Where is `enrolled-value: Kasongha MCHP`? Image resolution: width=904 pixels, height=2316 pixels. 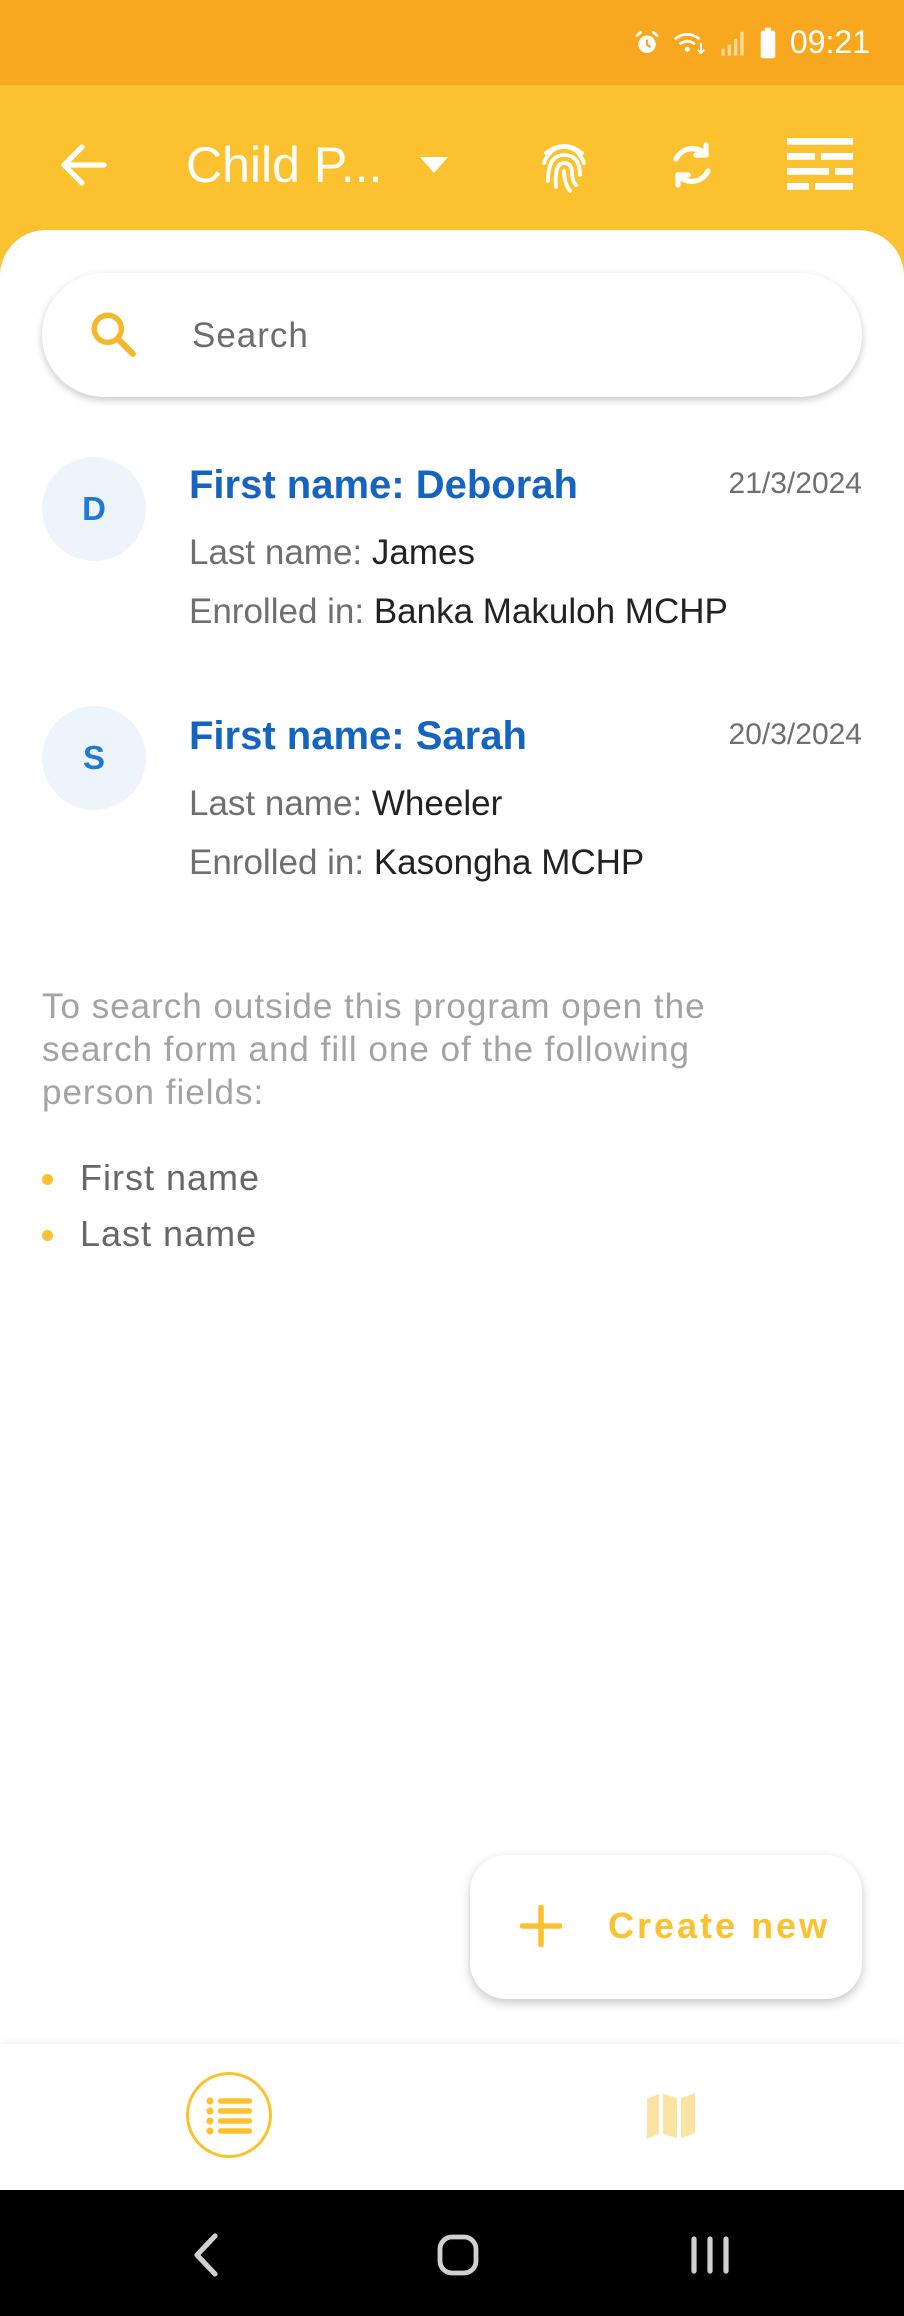 enrolled-value: Kasongha MCHP is located at coordinates (509, 862).